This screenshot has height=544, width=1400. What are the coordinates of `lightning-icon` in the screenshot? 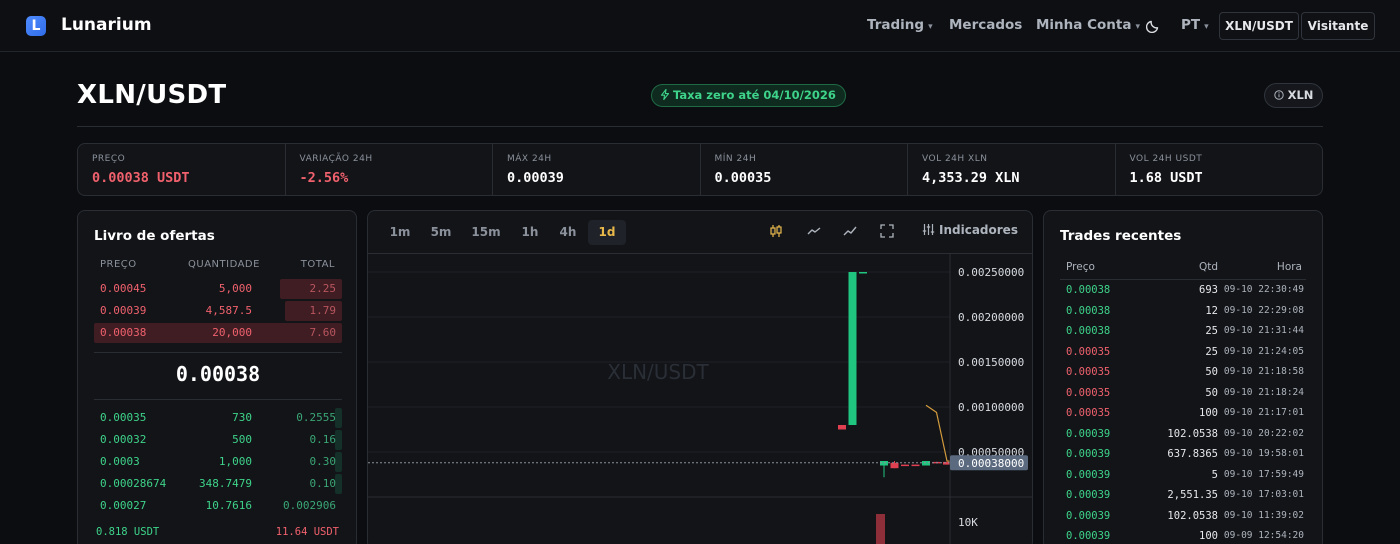 It's located at (665, 94).